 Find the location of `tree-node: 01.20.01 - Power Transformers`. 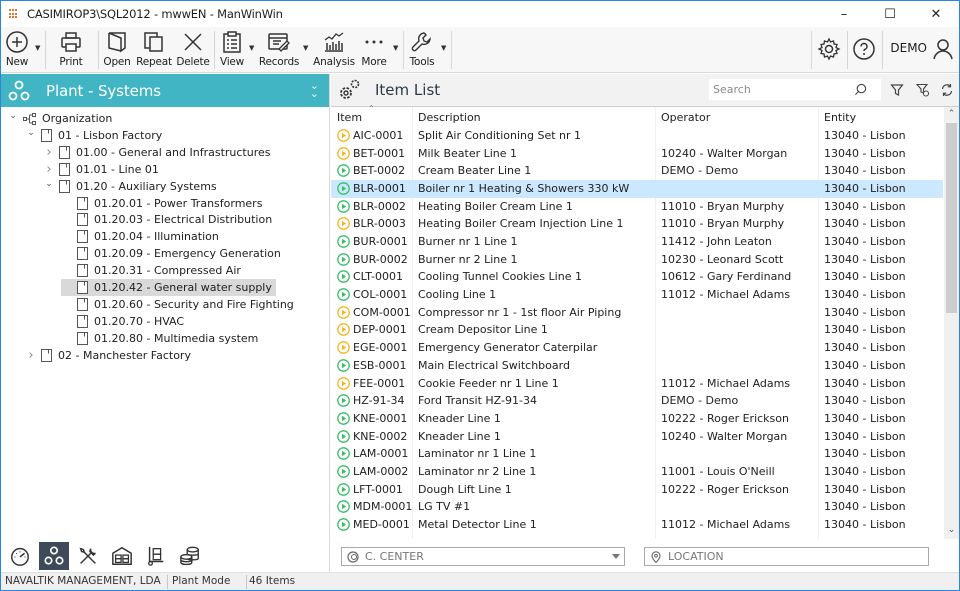

tree-node: 01.20.01 - Power Transformers is located at coordinates (161, 203).